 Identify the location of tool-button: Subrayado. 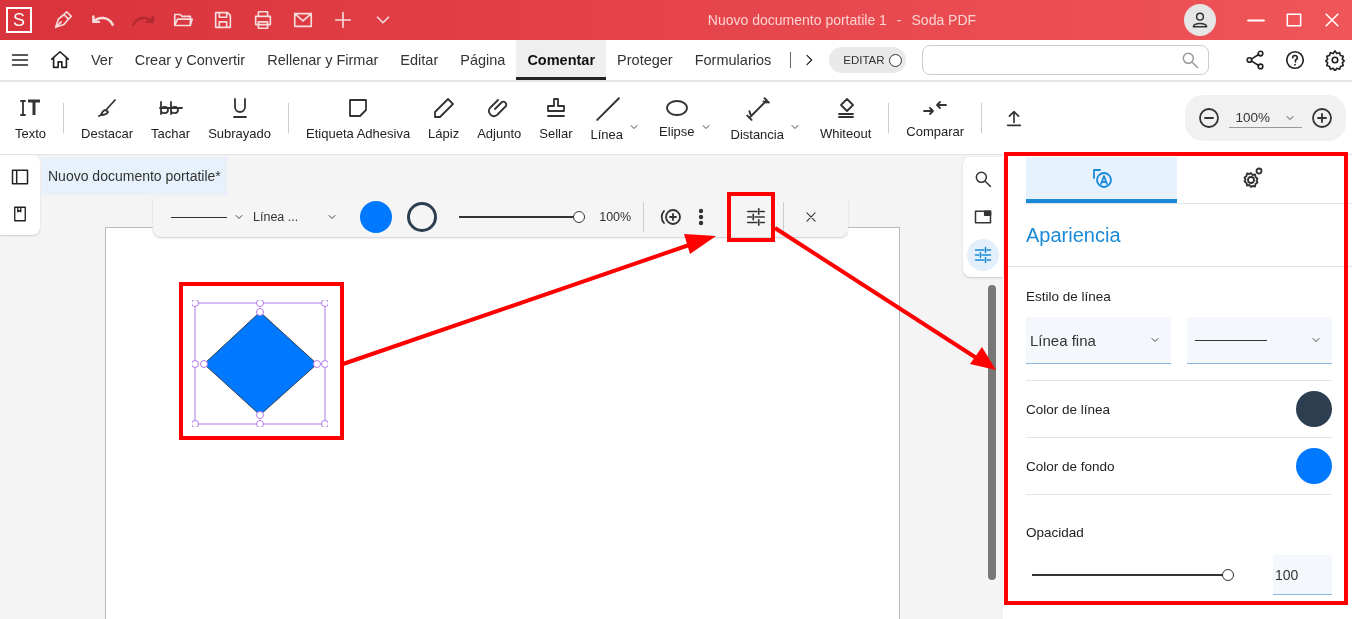
(240, 118).